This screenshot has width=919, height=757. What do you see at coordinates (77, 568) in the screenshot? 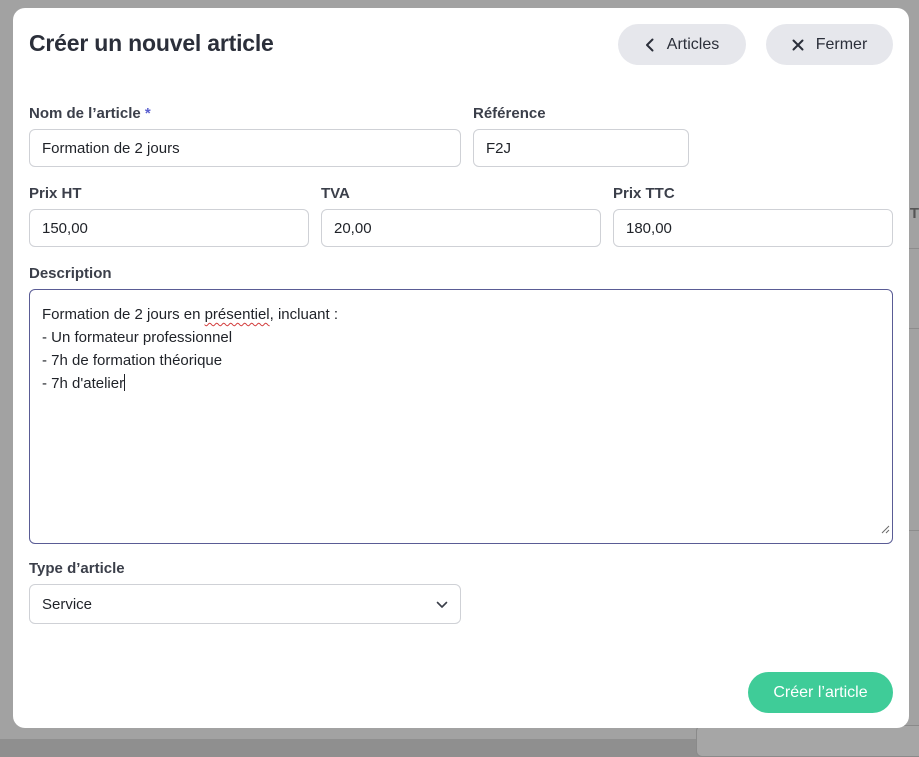
I see `article-type-label: Type d’article` at bounding box center [77, 568].